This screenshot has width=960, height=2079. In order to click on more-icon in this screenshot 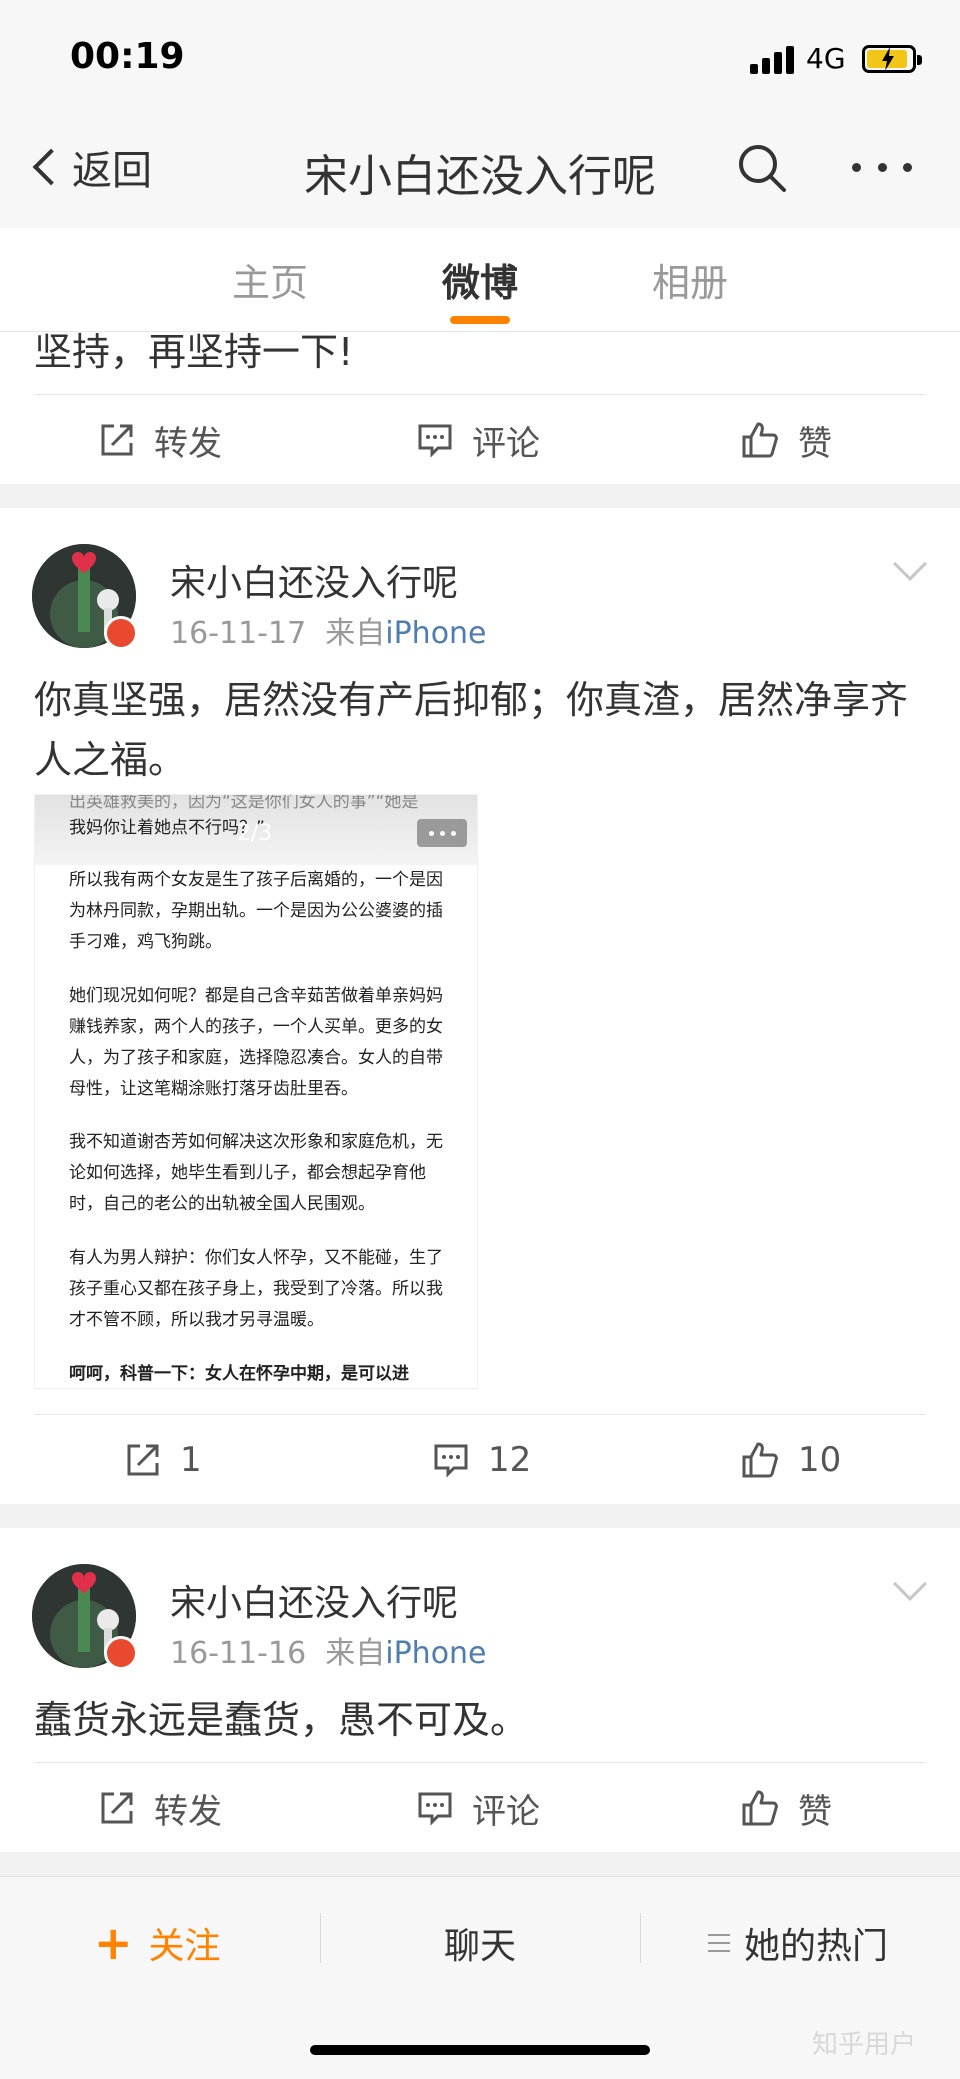, I will do `click(882, 167)`.